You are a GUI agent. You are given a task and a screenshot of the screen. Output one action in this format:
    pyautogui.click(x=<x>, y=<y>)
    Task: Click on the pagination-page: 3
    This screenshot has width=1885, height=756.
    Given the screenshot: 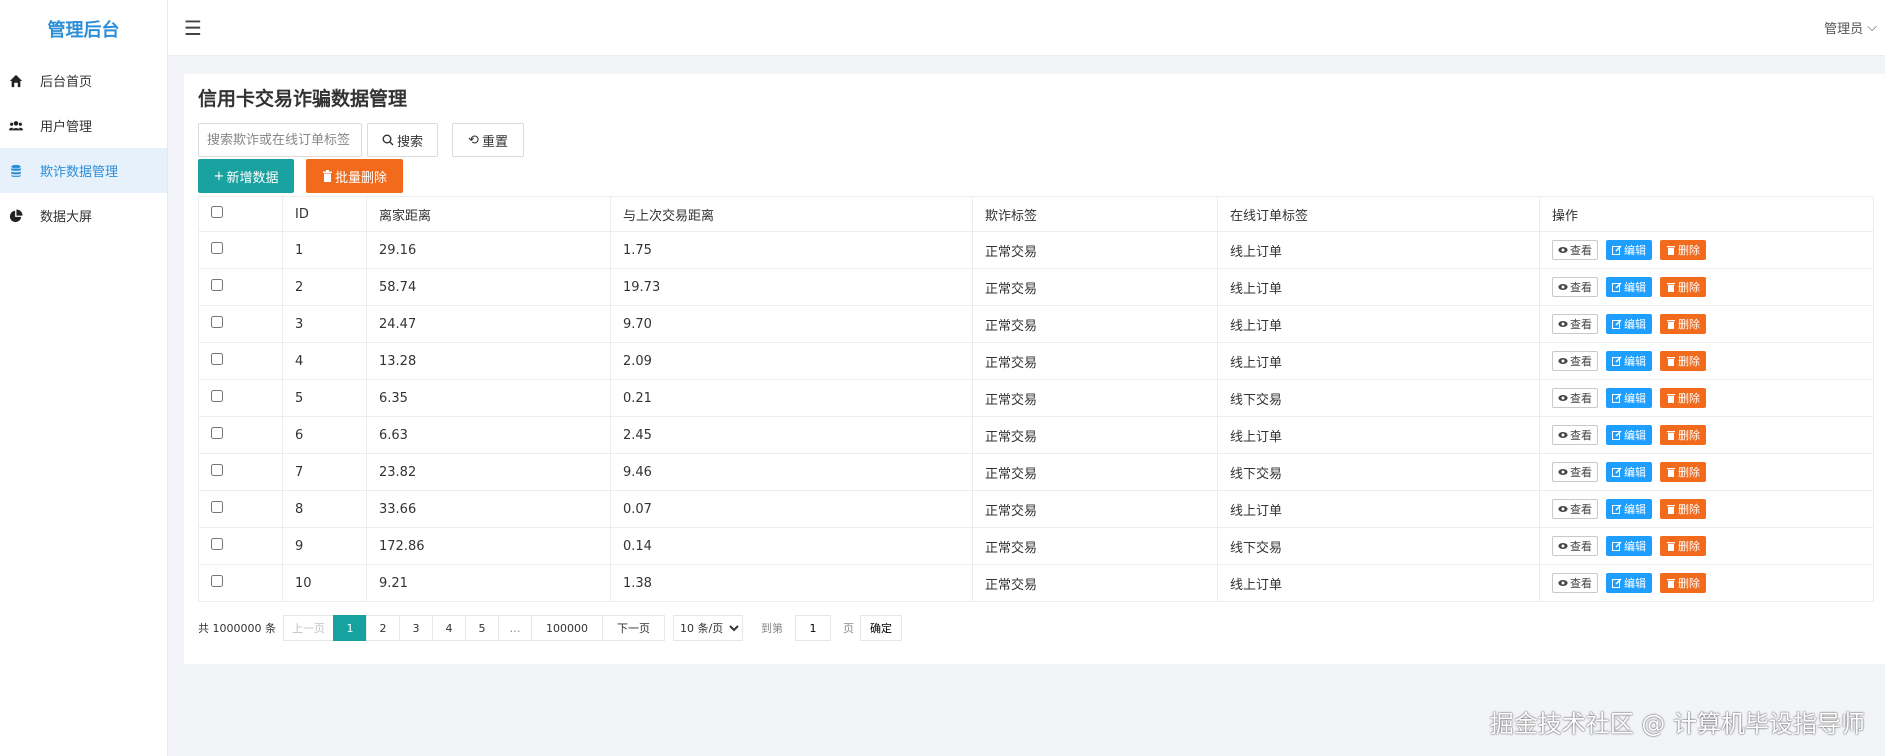 What is the action you would take?
    pyautogui.click(x=415, y=628)
    